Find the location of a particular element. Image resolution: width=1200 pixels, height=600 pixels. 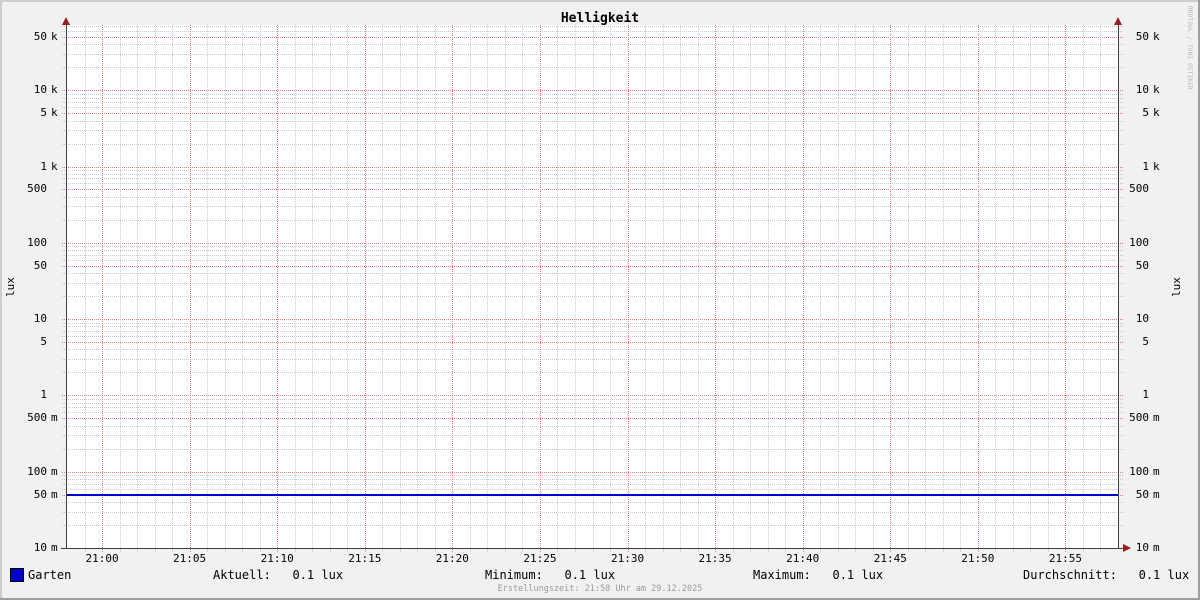

y-axis-tick-label: 100 is located at coordinates (1139, 242).